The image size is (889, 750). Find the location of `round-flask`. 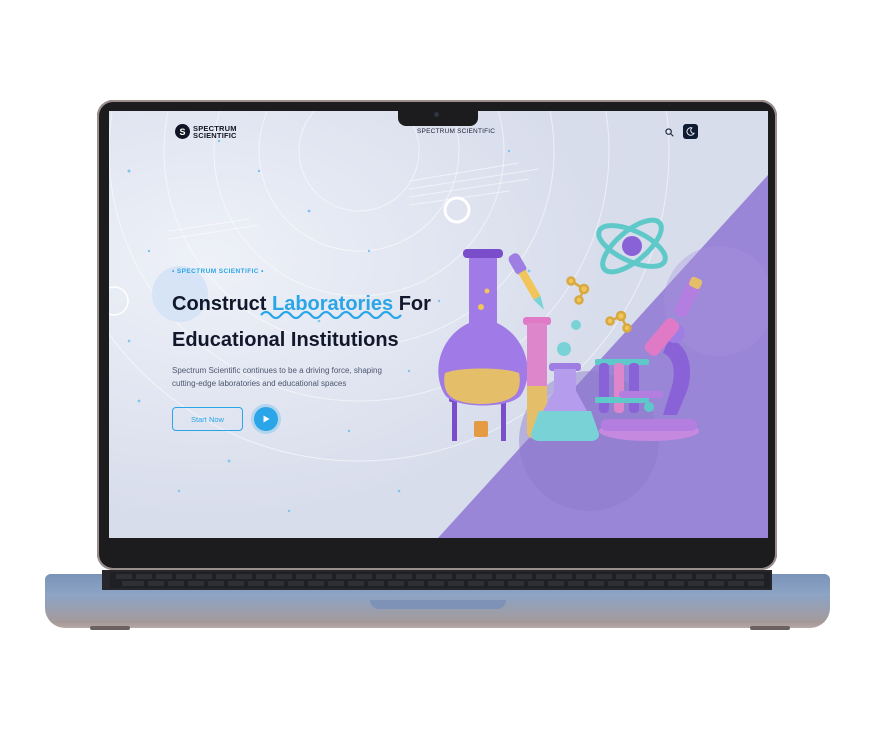

round-flask is located at coordinates (483, 345).